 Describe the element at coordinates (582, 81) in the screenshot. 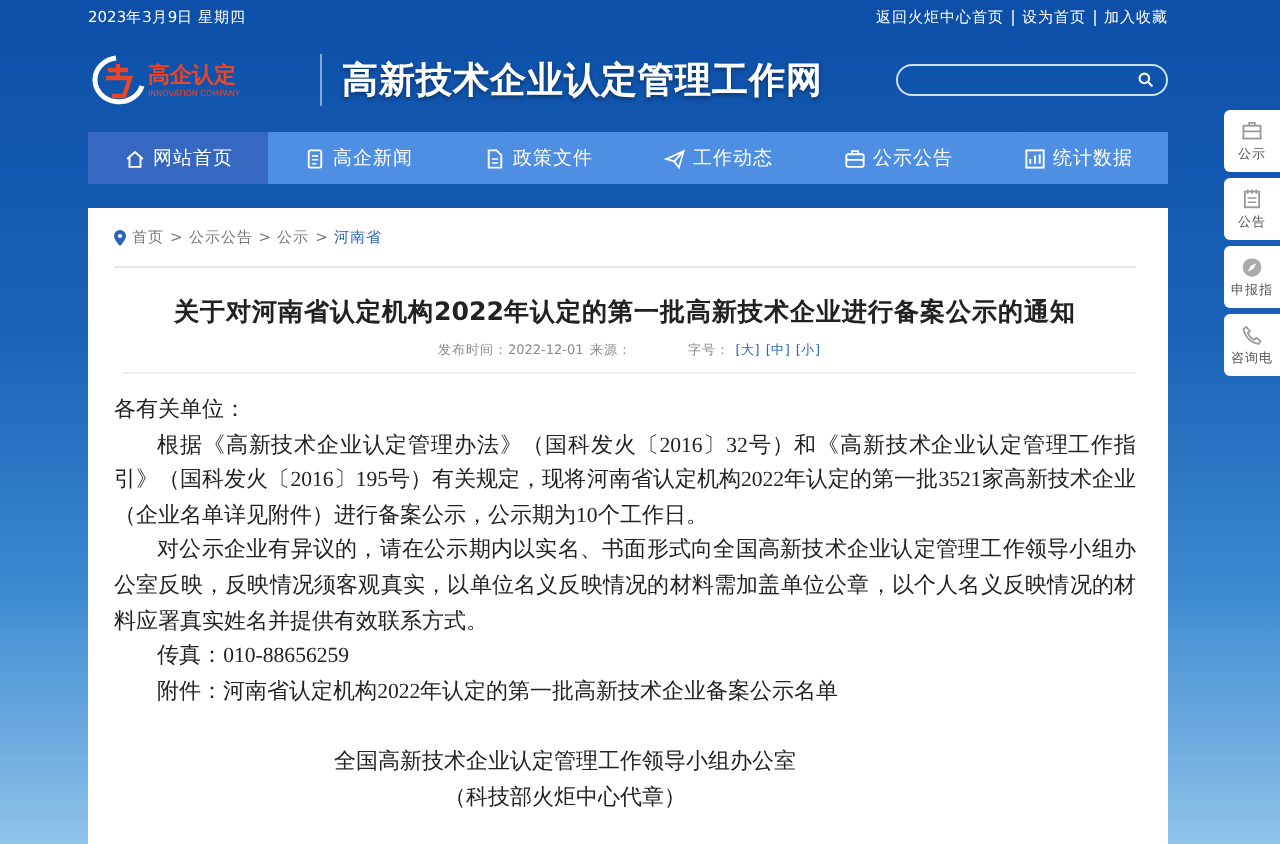

I see `site-title: 高新技术企业认定管理工作网` at that location.